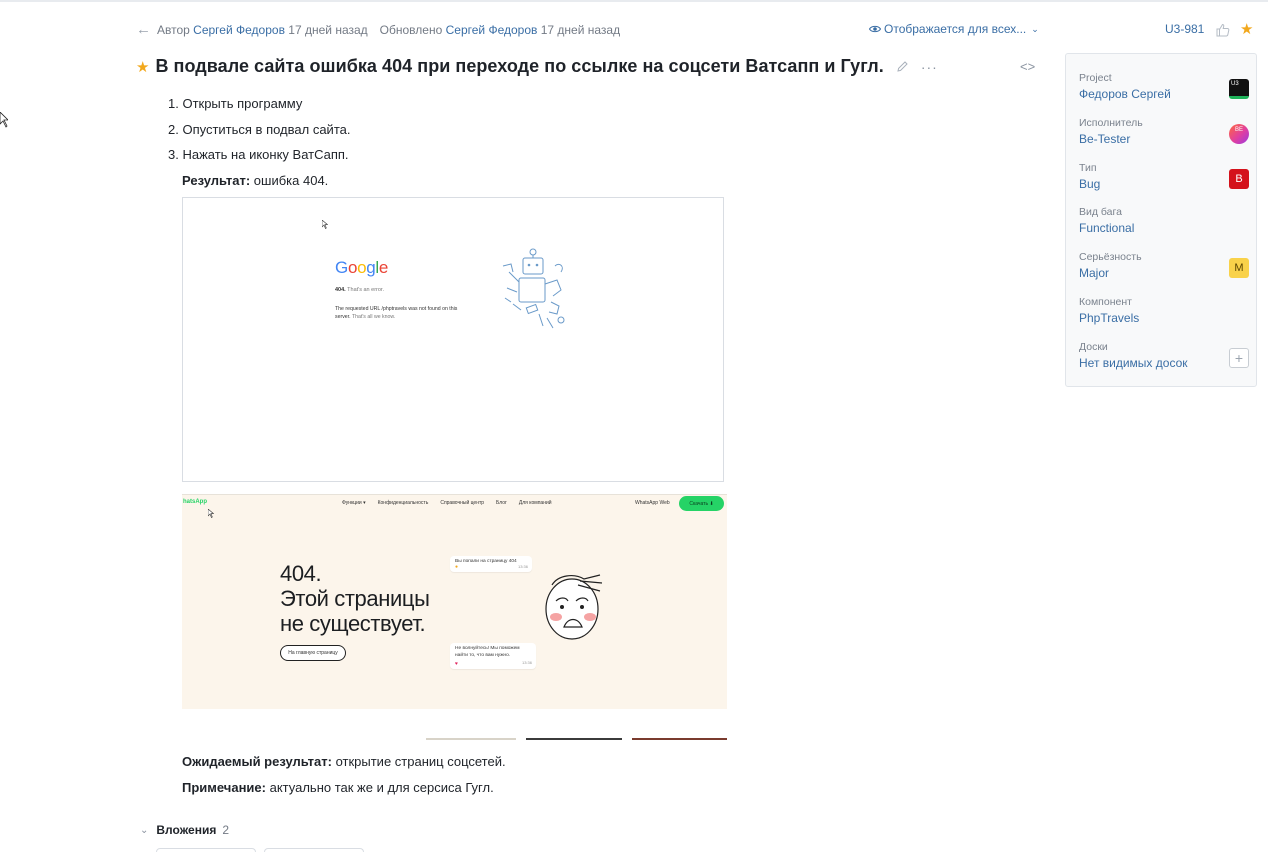 The image size is (1268, 852). I want to click on field-label: Доски, so click(1093, 347).